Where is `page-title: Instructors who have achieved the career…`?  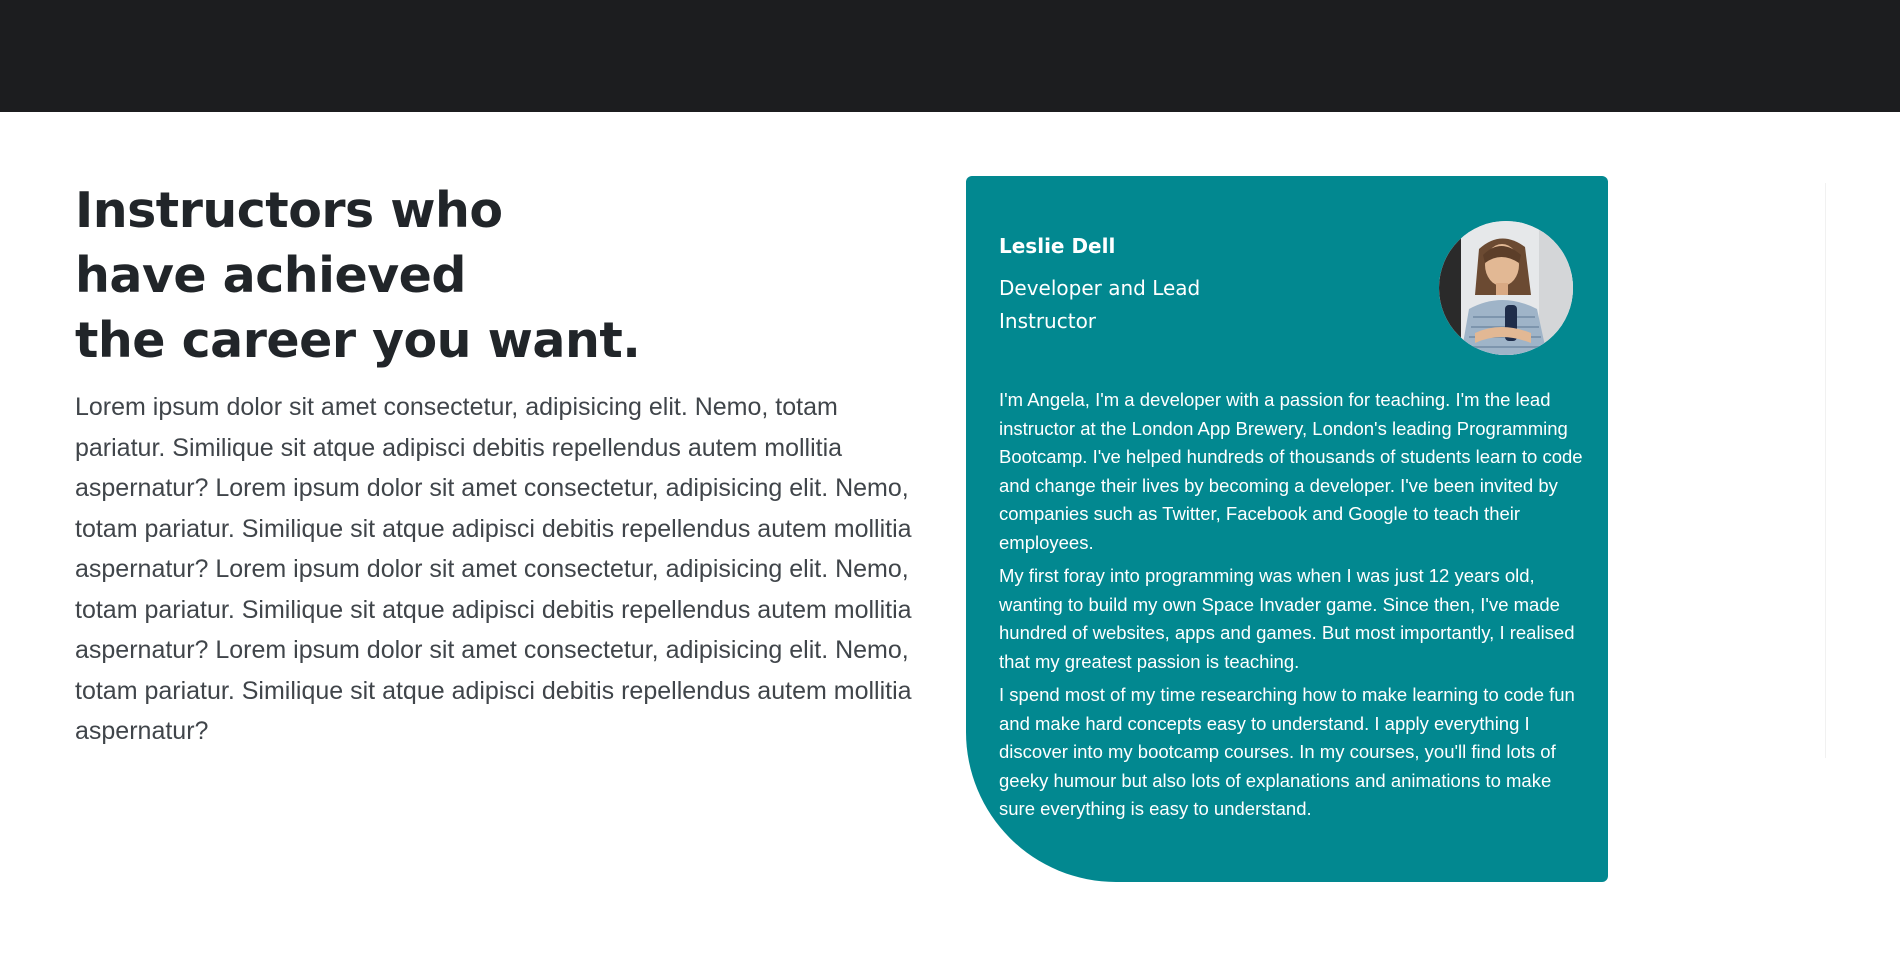
page-title: Instructors who have achieved the career… is located at coordinates (505, 275).